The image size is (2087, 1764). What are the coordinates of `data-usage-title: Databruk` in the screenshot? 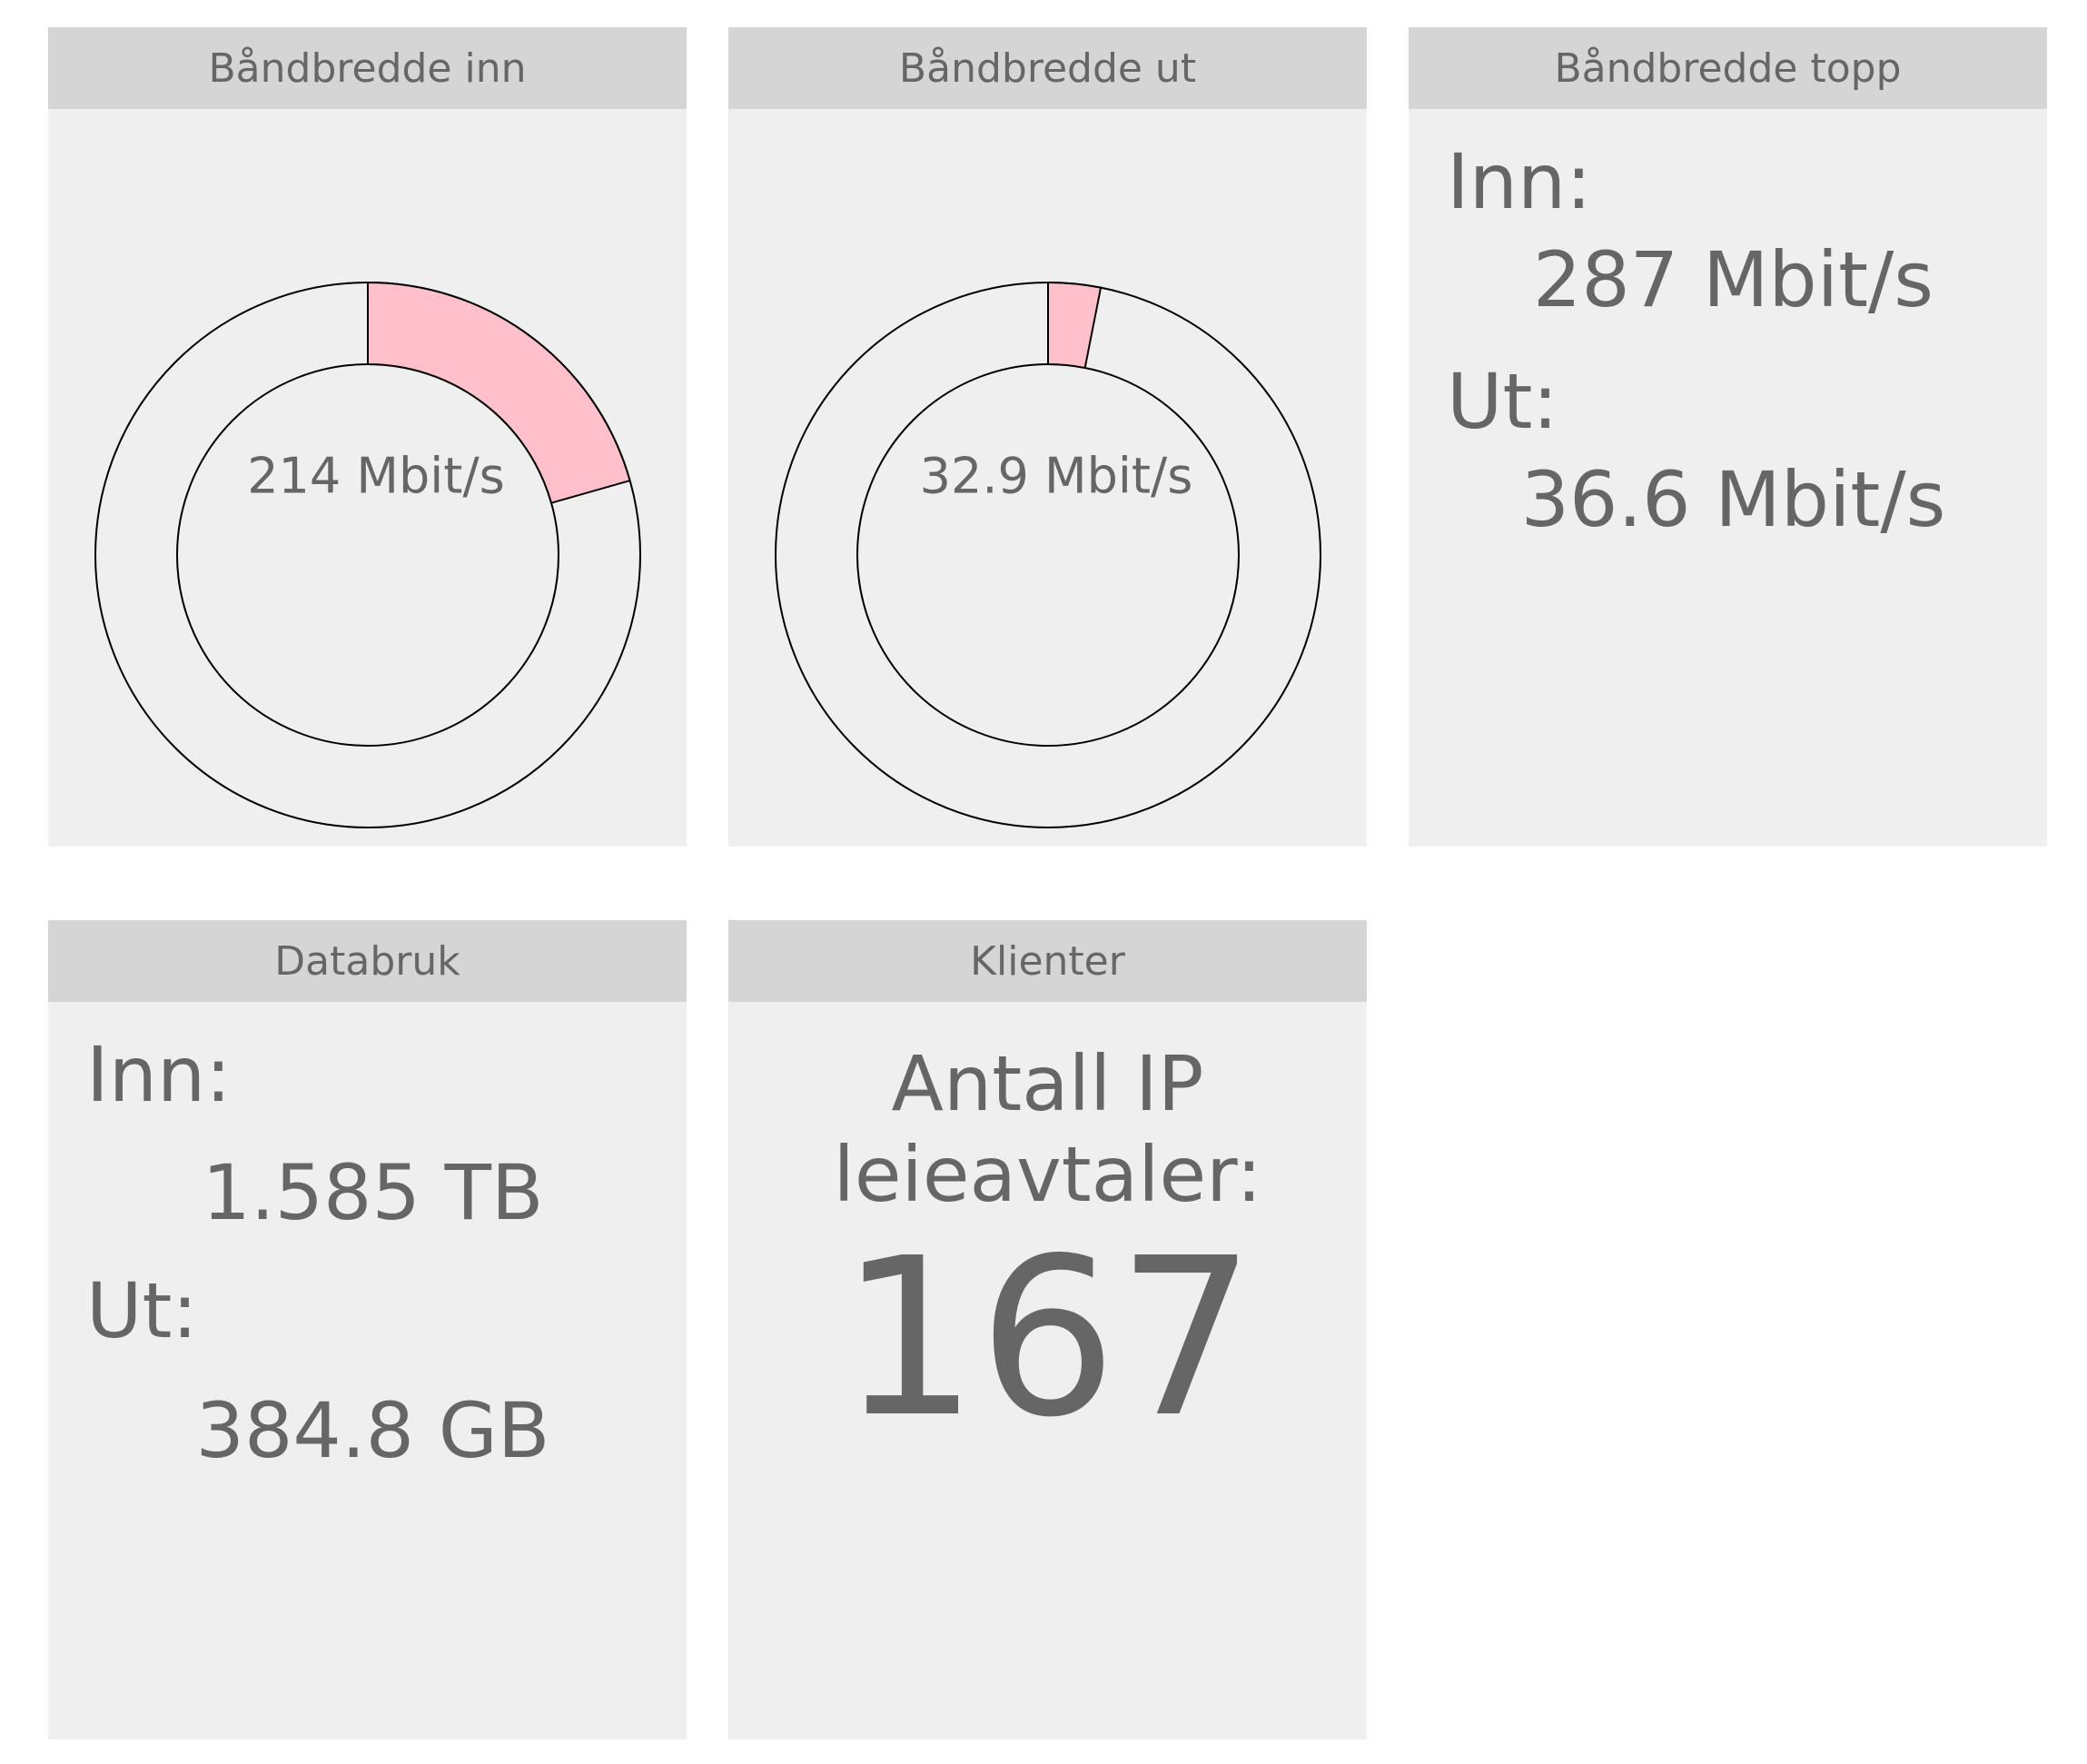 It's located at (367, 961).